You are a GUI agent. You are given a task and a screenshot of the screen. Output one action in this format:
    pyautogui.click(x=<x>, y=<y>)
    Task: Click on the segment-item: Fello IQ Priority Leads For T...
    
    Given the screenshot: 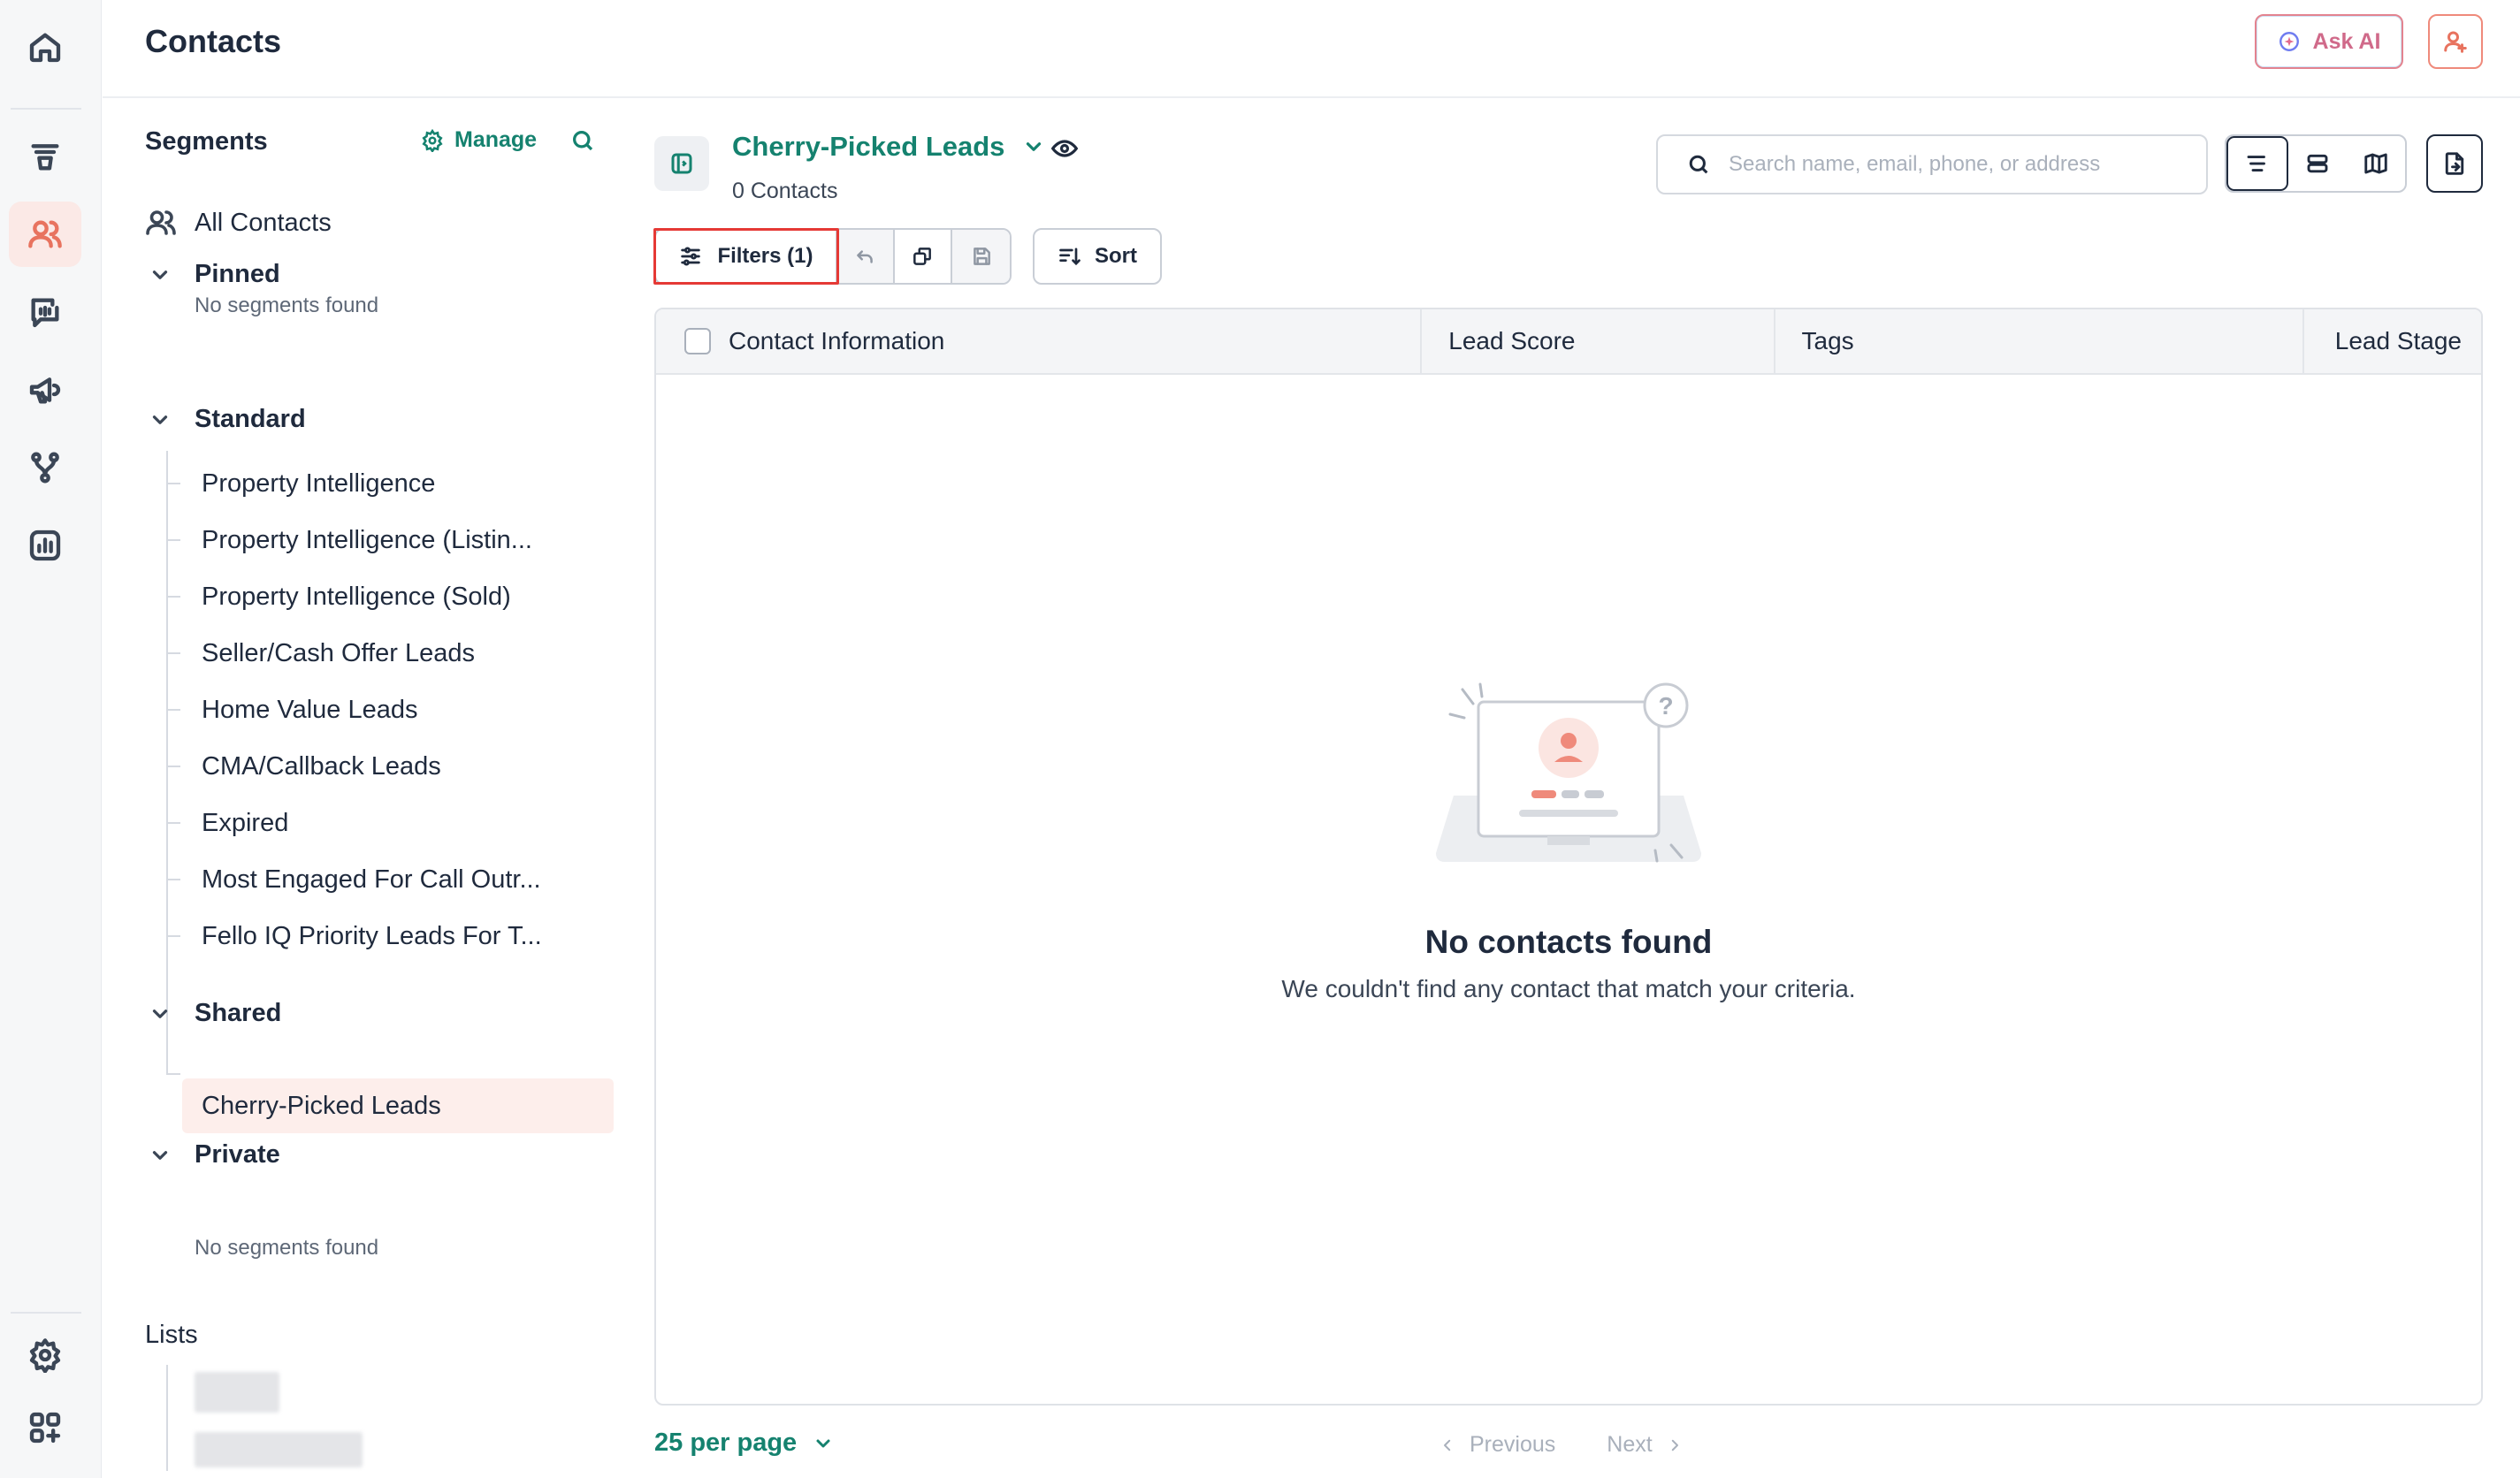 What is the action you would take?
    pyautogui.click(x=390, y=936)
    